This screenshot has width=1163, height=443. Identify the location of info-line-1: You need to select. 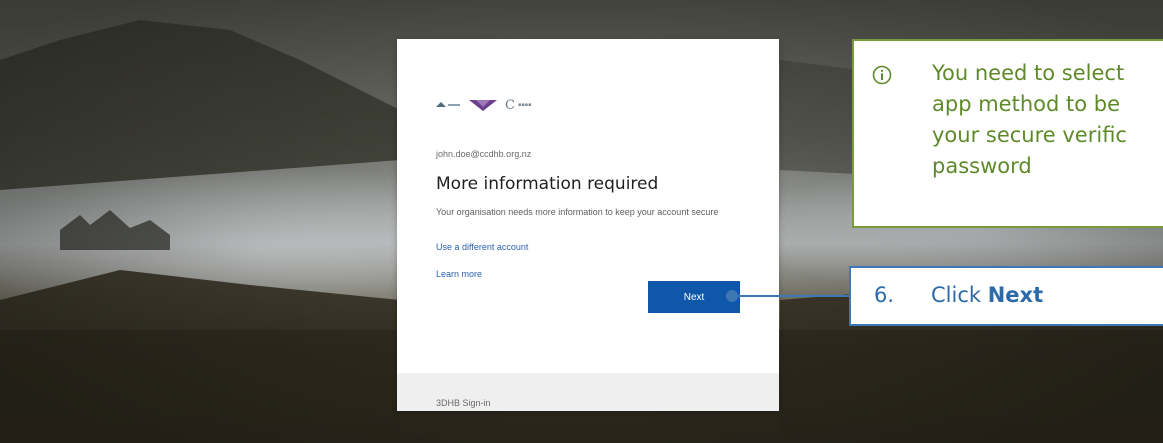
(1028, 73).